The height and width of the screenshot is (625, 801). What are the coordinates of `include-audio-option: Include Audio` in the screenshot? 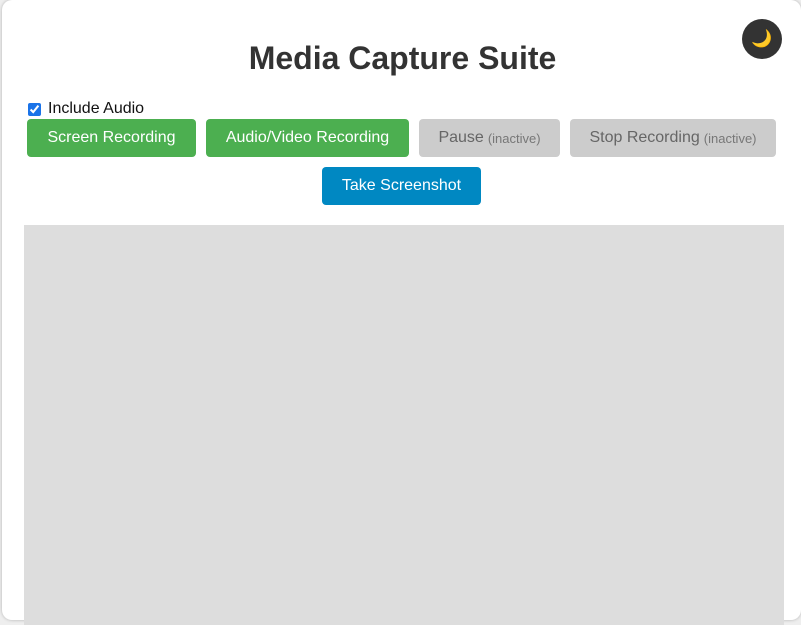 It's located at (86, 109).